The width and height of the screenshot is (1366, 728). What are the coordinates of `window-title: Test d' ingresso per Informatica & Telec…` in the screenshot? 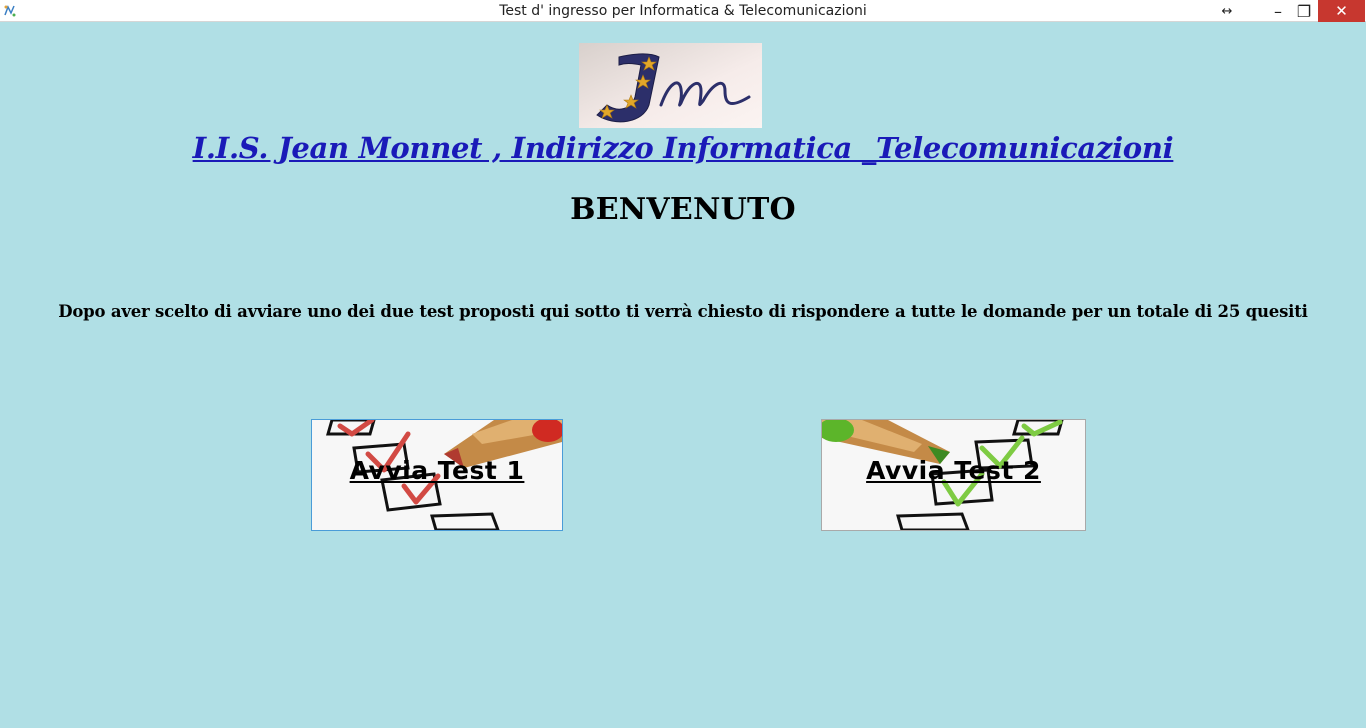 It's located at (683, 11).